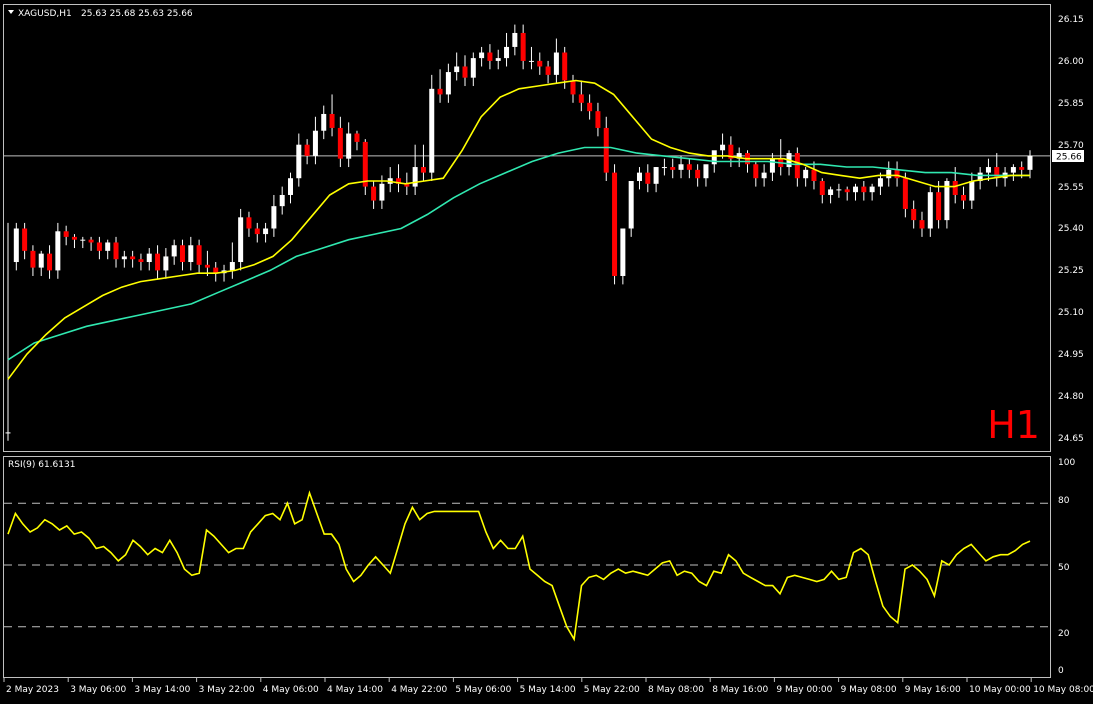  Describe the element at coordinates (1071, 104) in the screenshot. I see `price-tick: 25.85` at that location.